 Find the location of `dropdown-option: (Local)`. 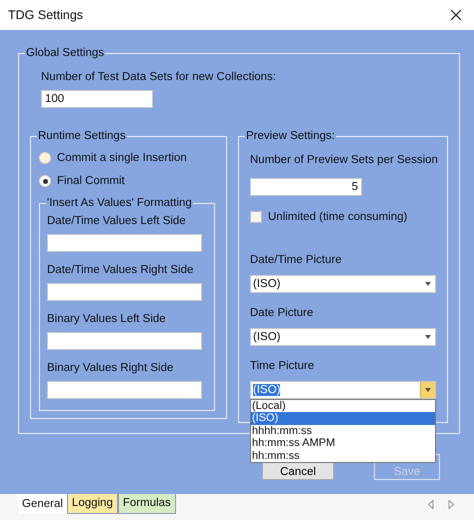

dropdown-option: (Local) is located at coordinates (343, 406).